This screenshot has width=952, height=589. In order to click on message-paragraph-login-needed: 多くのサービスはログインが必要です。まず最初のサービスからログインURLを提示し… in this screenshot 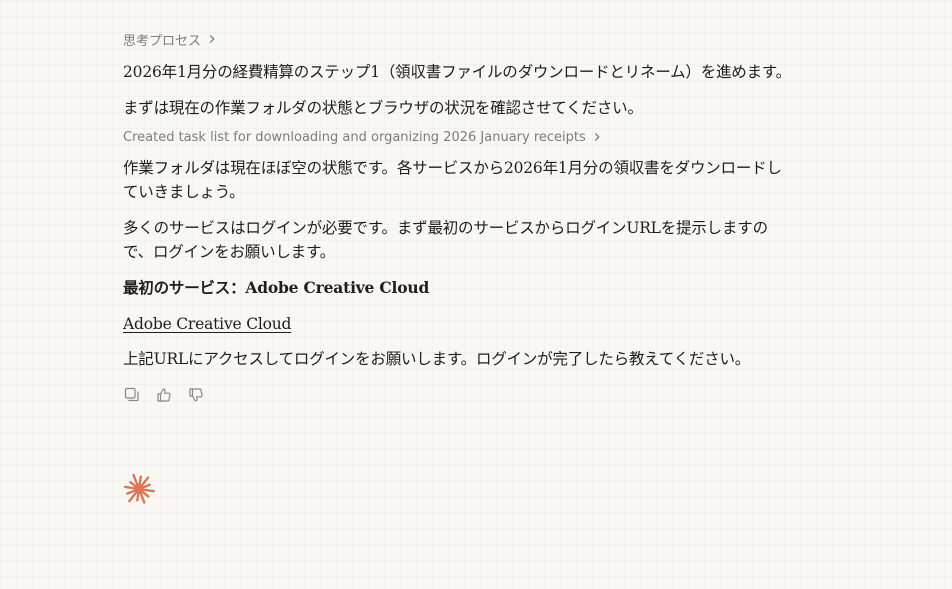, I will do `click(445, 240)`.